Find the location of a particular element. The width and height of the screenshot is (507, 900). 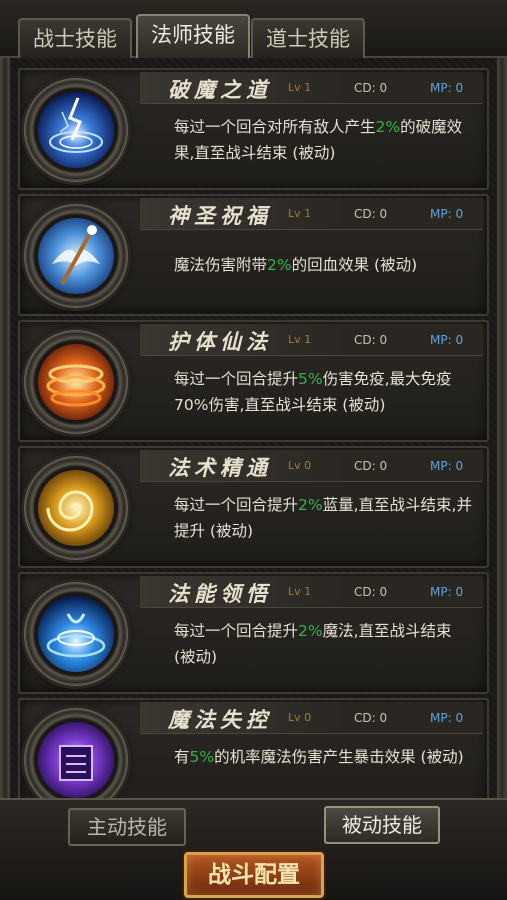

skill-header: 护体仙法 Lv 1 CD: 0 MP: 0 is located at coordinates (311, 340).